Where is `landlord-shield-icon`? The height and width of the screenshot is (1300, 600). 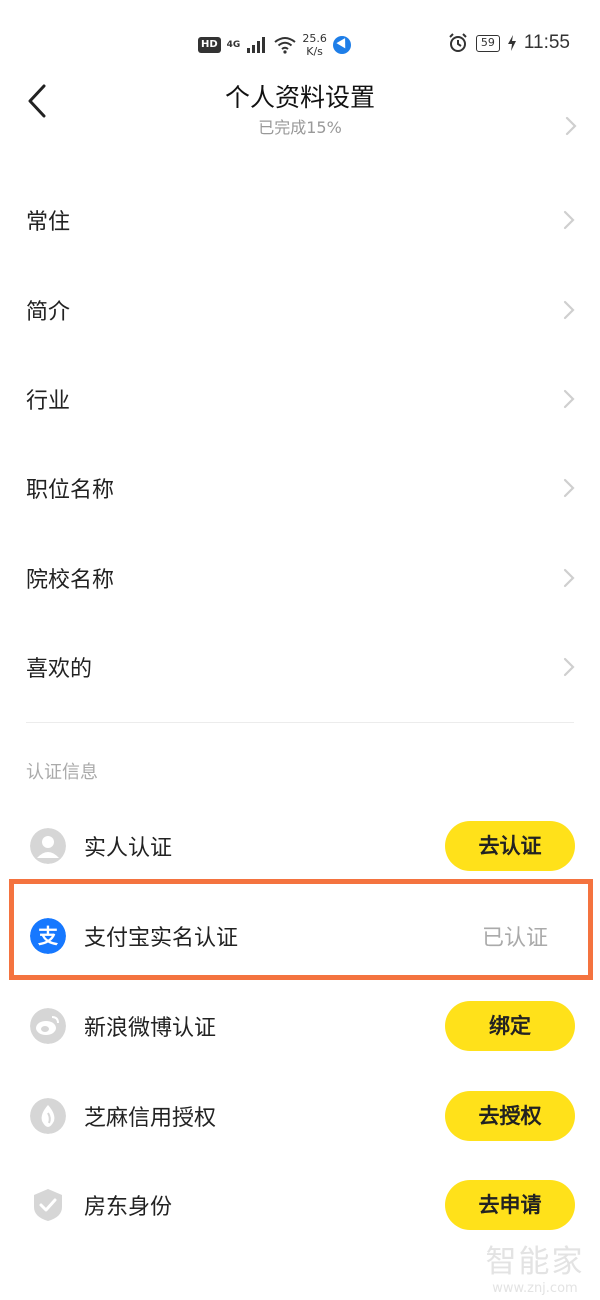
landlord-shield-icon is located at coordinates (48, 1205).